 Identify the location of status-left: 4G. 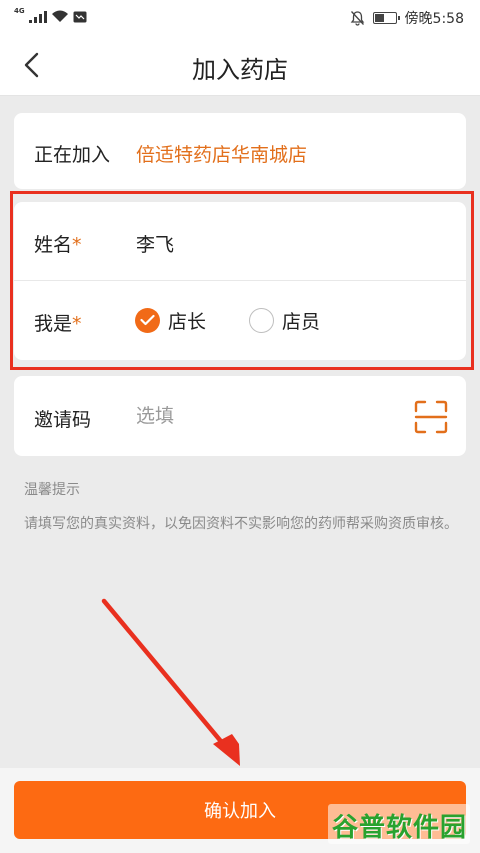
(50, 15).